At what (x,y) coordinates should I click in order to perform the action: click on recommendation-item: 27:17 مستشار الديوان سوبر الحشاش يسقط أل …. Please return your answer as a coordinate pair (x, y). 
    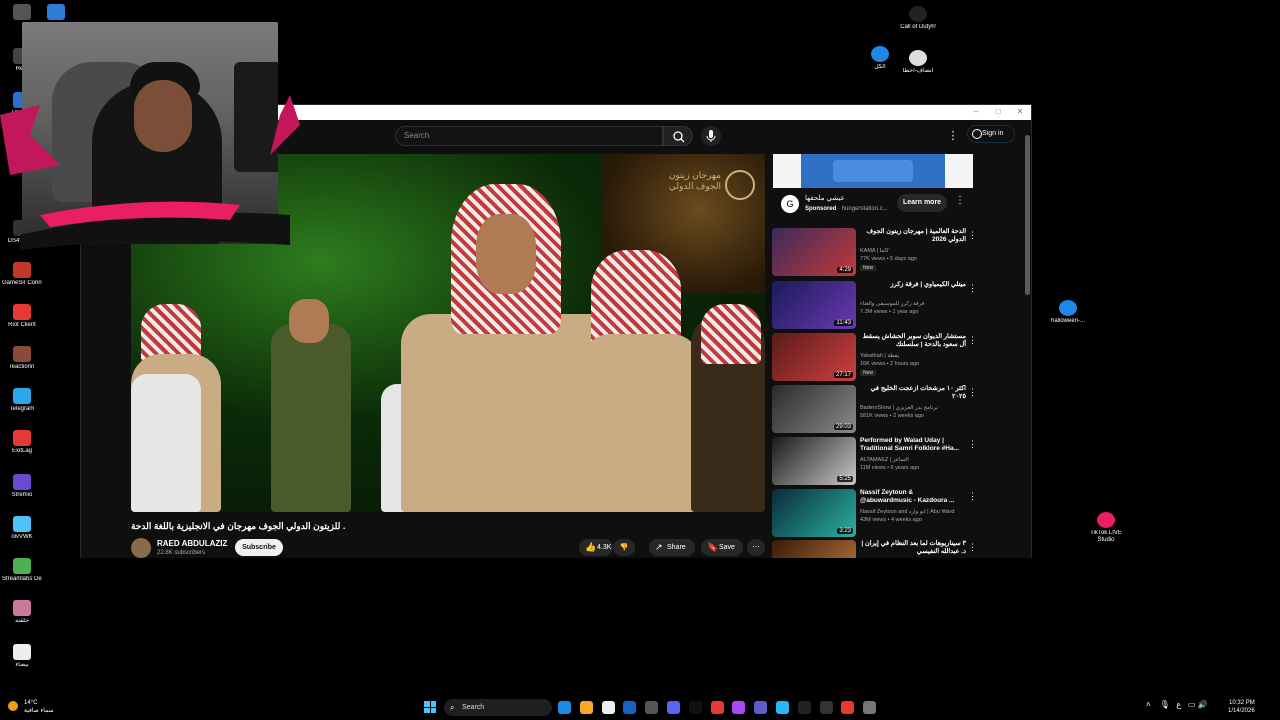
    Looking at the image, I should click on (877, 358).